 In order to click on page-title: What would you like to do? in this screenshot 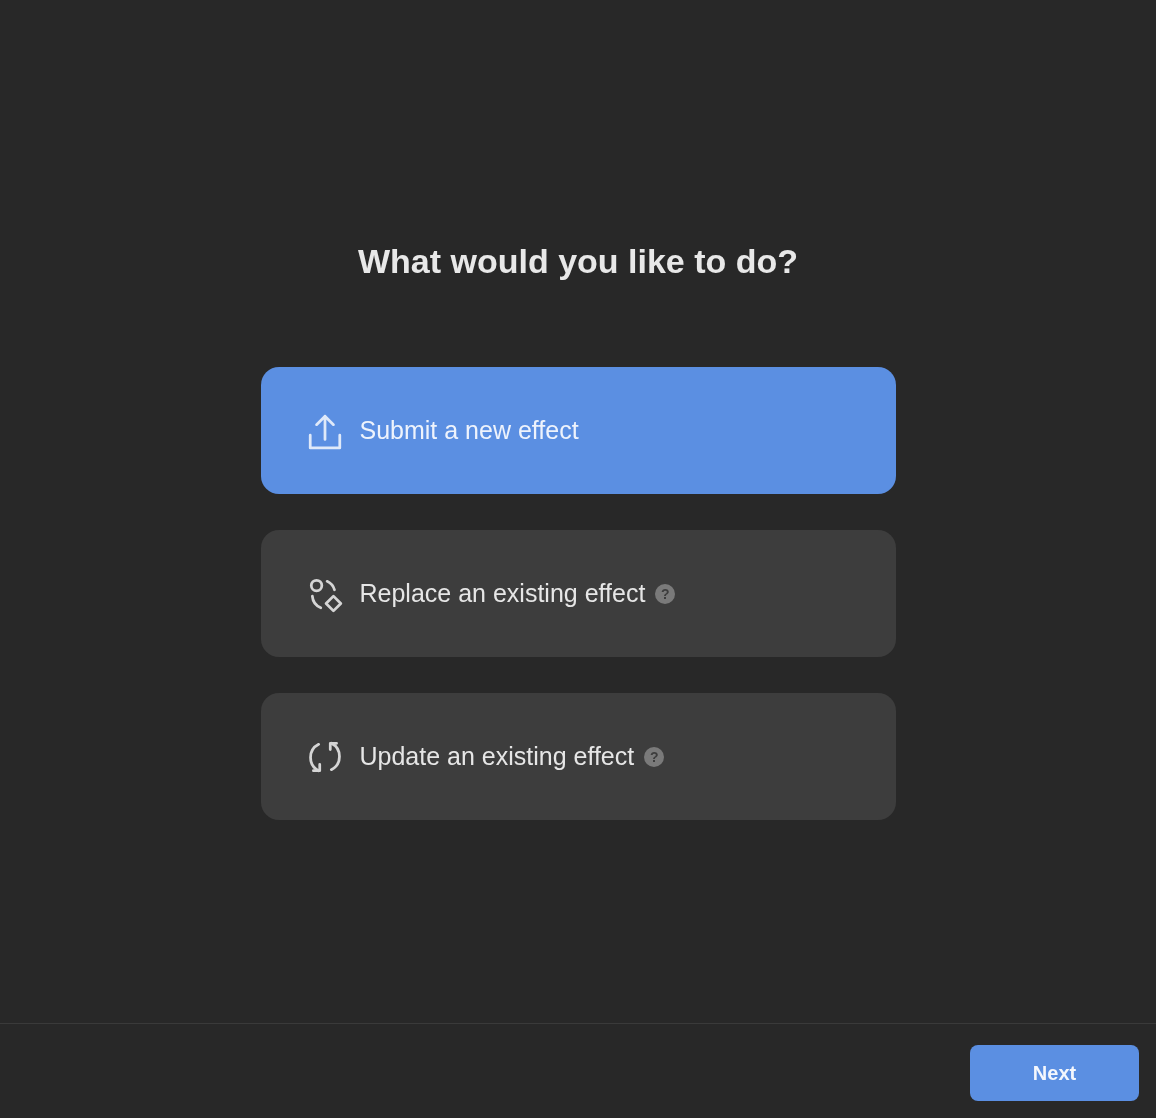, I will do `click(578, 261)`.